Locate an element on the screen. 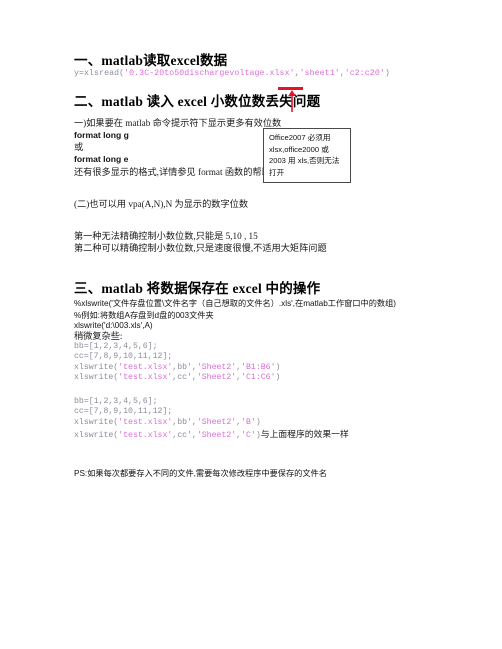 Image resolution: width=502 pixels, height=649 pixels. code-str-col: 'C' is located at coordinates (248, 435).